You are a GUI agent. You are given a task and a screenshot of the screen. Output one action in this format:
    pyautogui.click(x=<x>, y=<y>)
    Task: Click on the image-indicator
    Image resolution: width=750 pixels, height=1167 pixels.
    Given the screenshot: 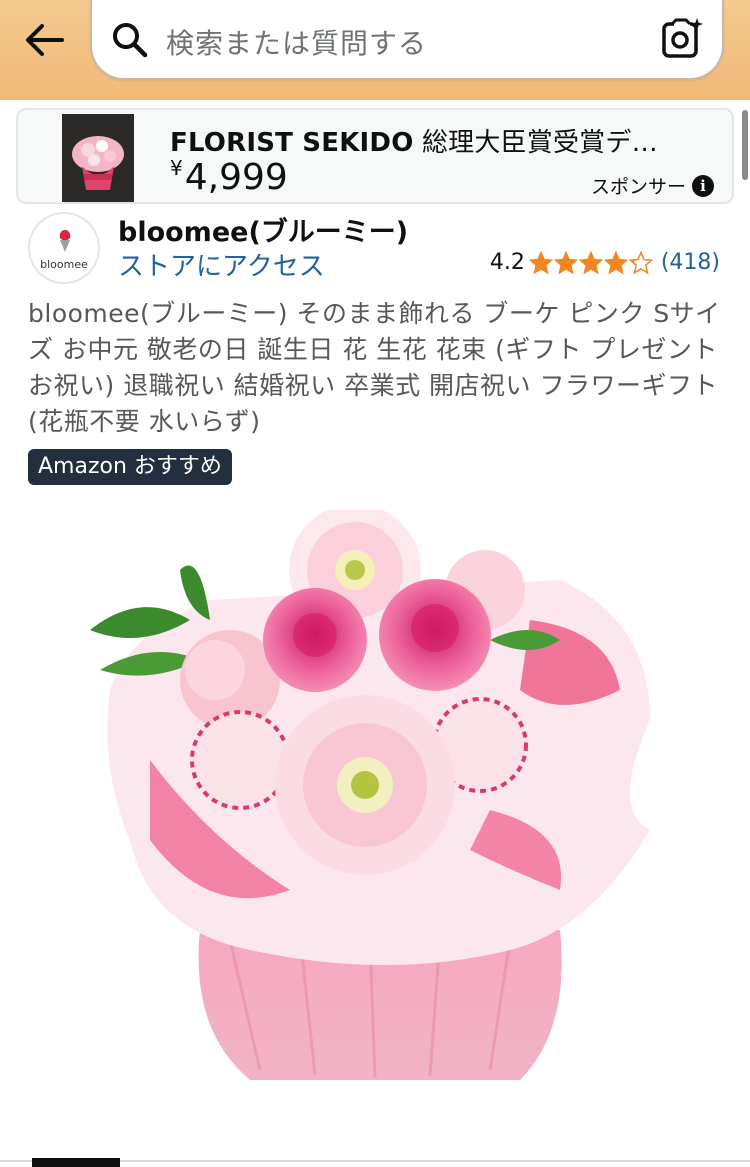 What is the action you would take?
    pyautogui.click(x=76, y=1162)
    